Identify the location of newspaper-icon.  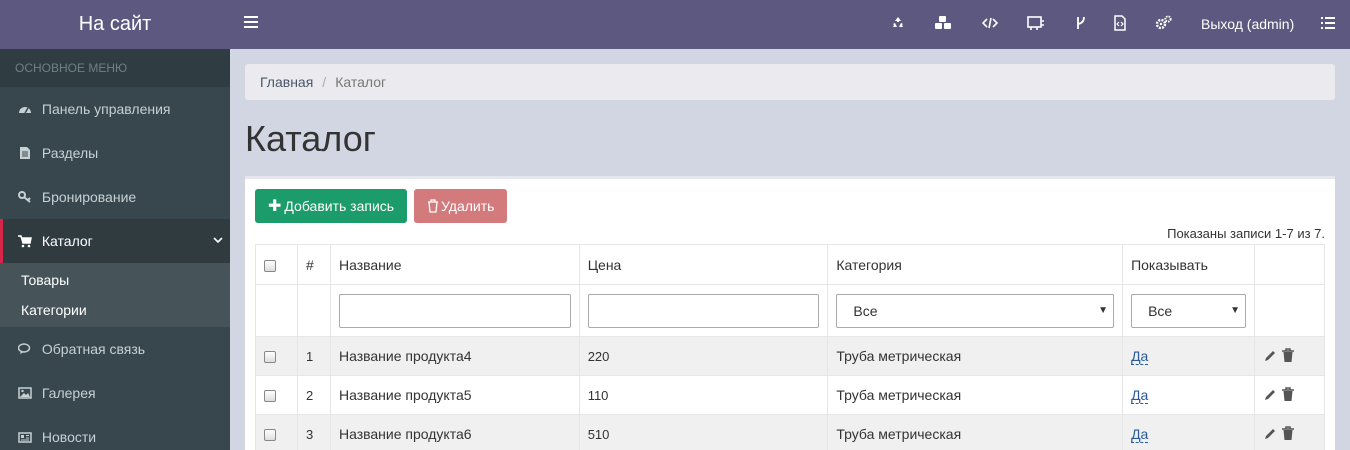
(25, 437).